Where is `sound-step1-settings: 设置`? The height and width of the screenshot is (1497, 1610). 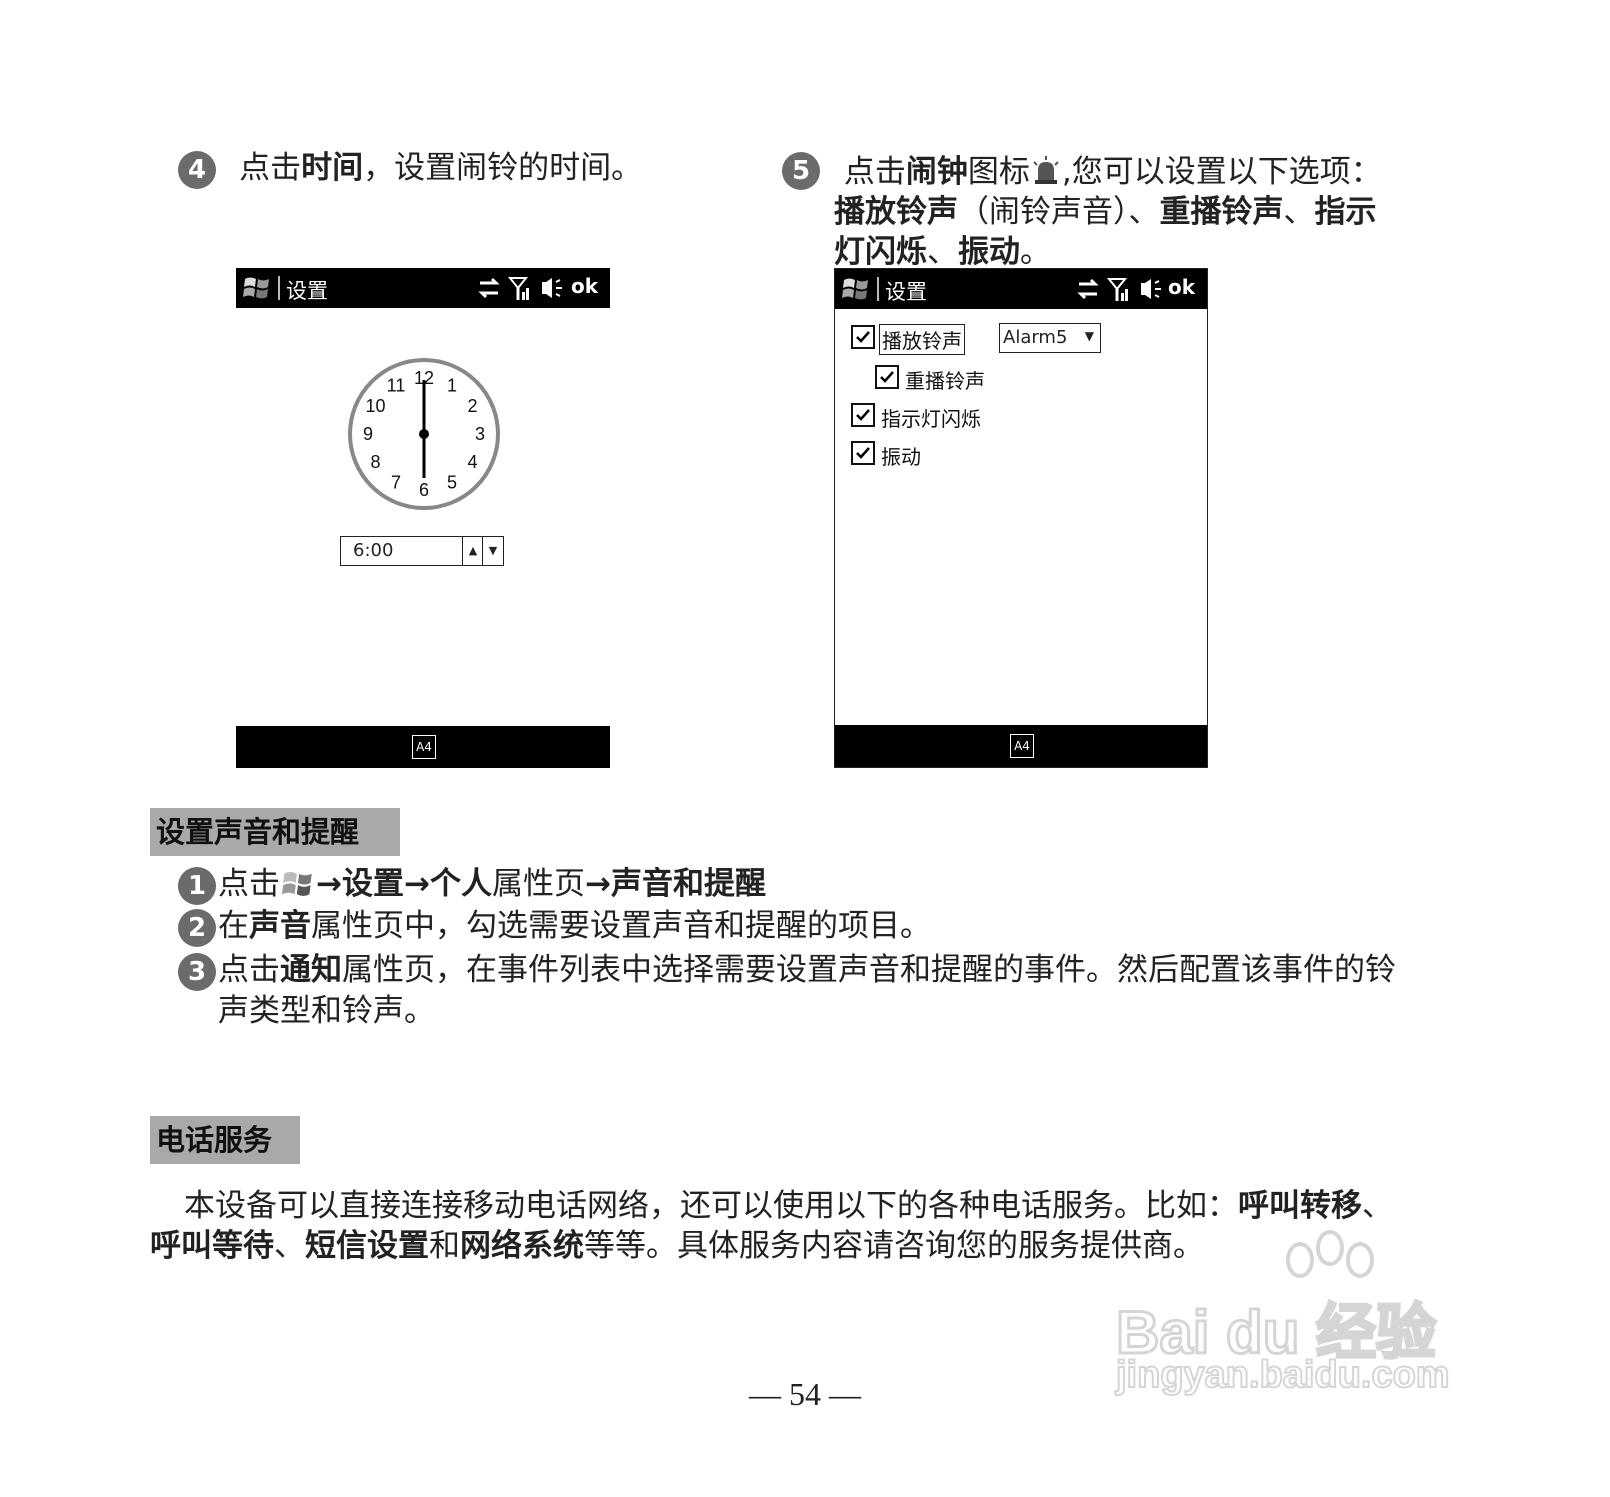 sound-step1-settings: 设置 is located at coordinates (372, 884).